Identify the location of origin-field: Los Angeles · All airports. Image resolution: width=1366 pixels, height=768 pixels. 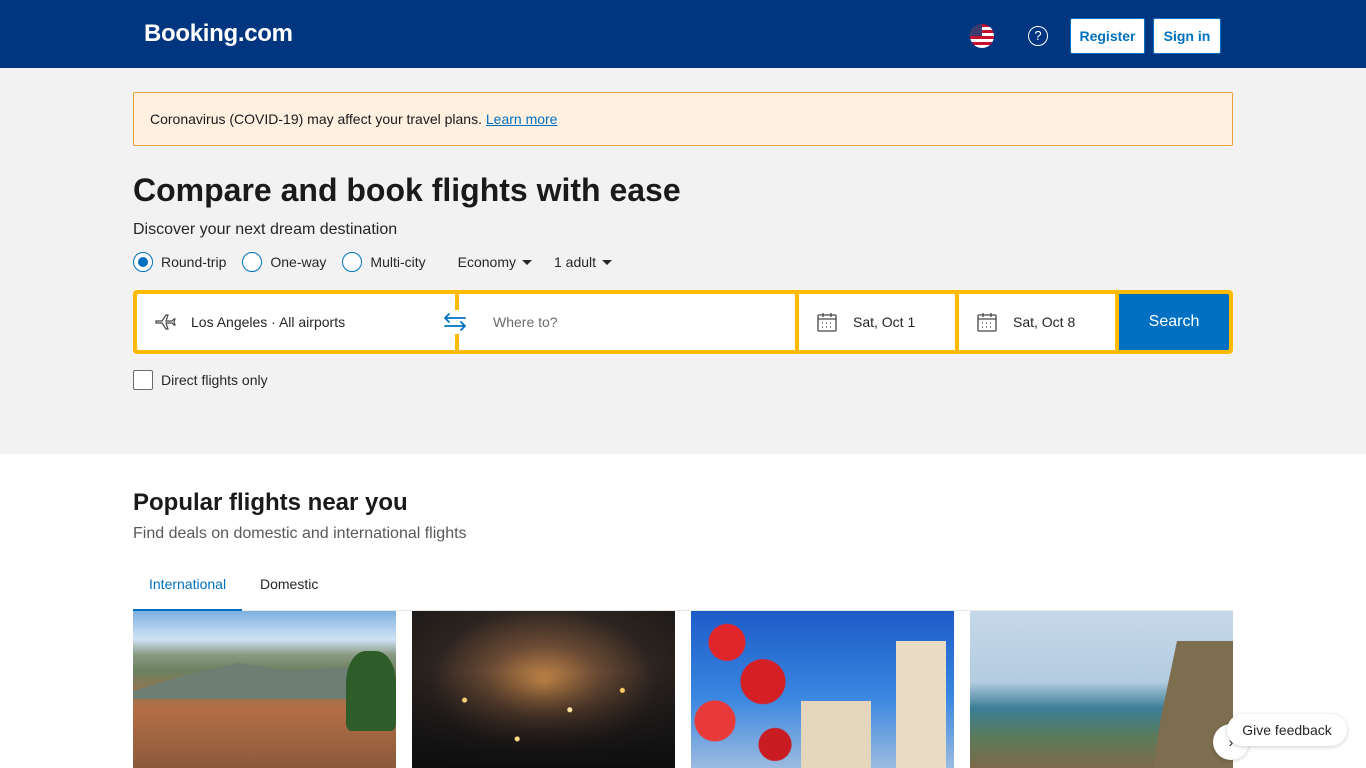
(296, 322).